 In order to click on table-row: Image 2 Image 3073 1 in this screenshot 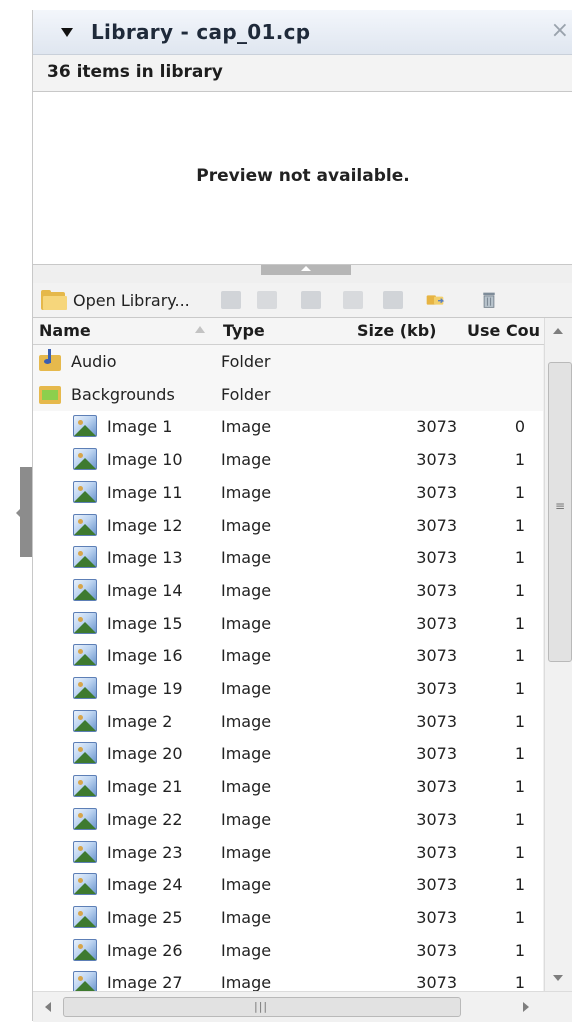, I will do `click(288, 721)`.